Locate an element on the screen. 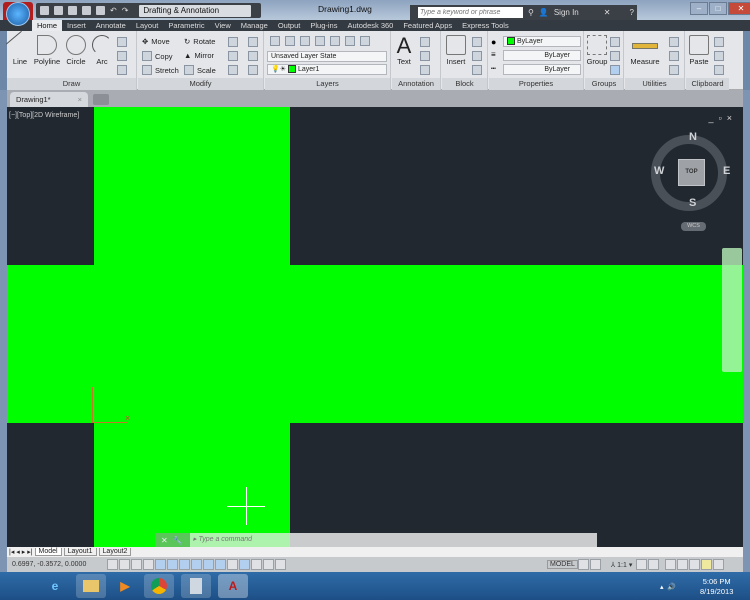 The image size is (750, 600). block-panel-title: Block is located at coordinates (464, 84).